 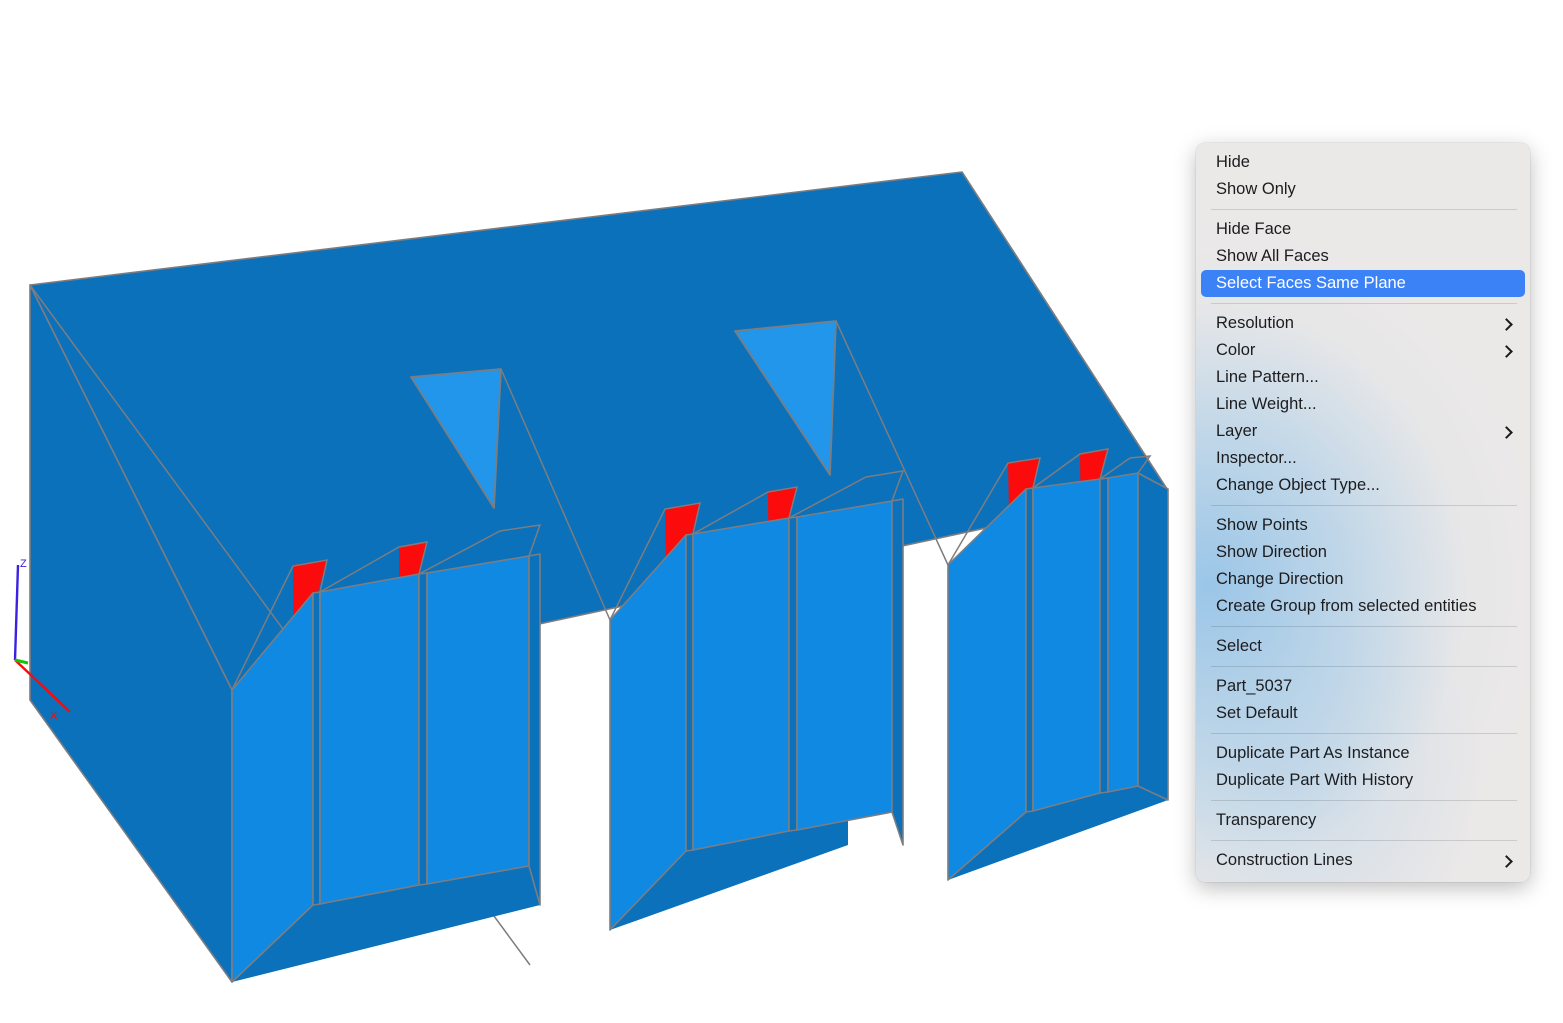 I want to click on menu-item-show-direction: Show Direction, so click(x=1363, y=552).